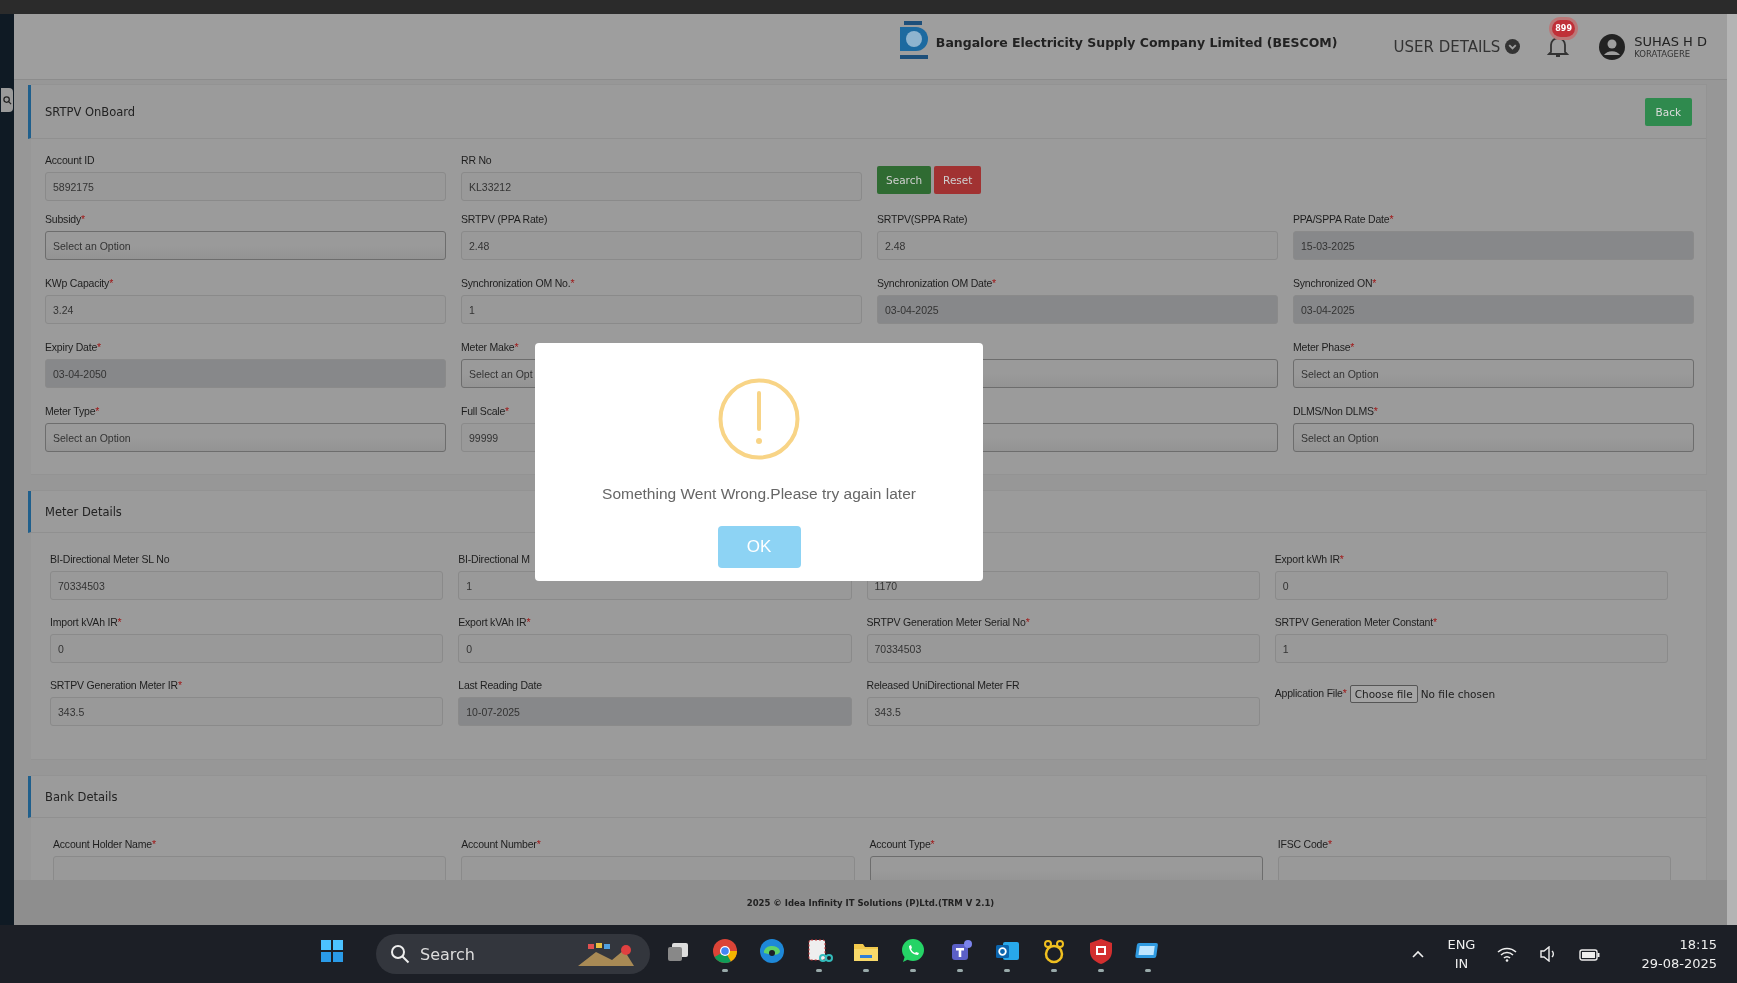 The width and height of the screenshot is (1737, 983). I want to click on landscape-icon, so click(606, 954).